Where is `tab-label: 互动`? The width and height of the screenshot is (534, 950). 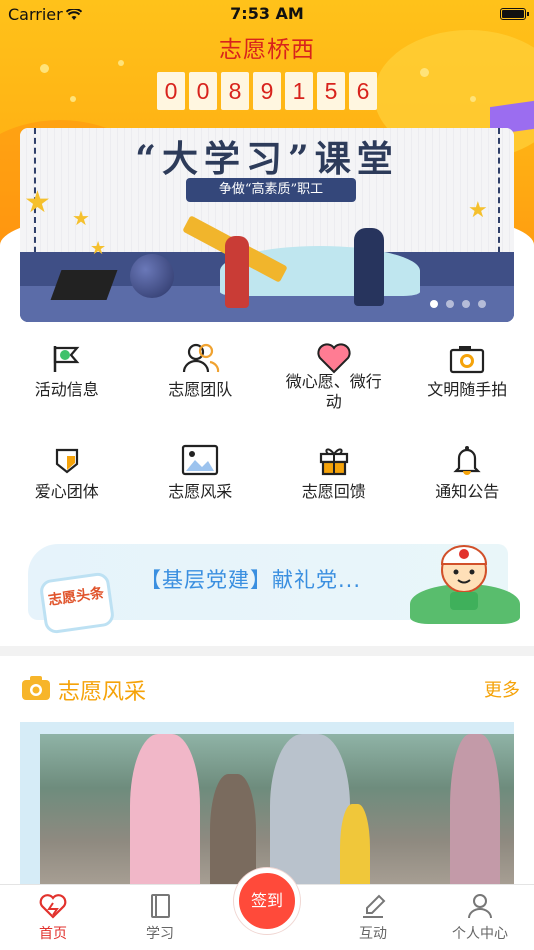 tab-label: 互动 is located at coordinates (373, 934).